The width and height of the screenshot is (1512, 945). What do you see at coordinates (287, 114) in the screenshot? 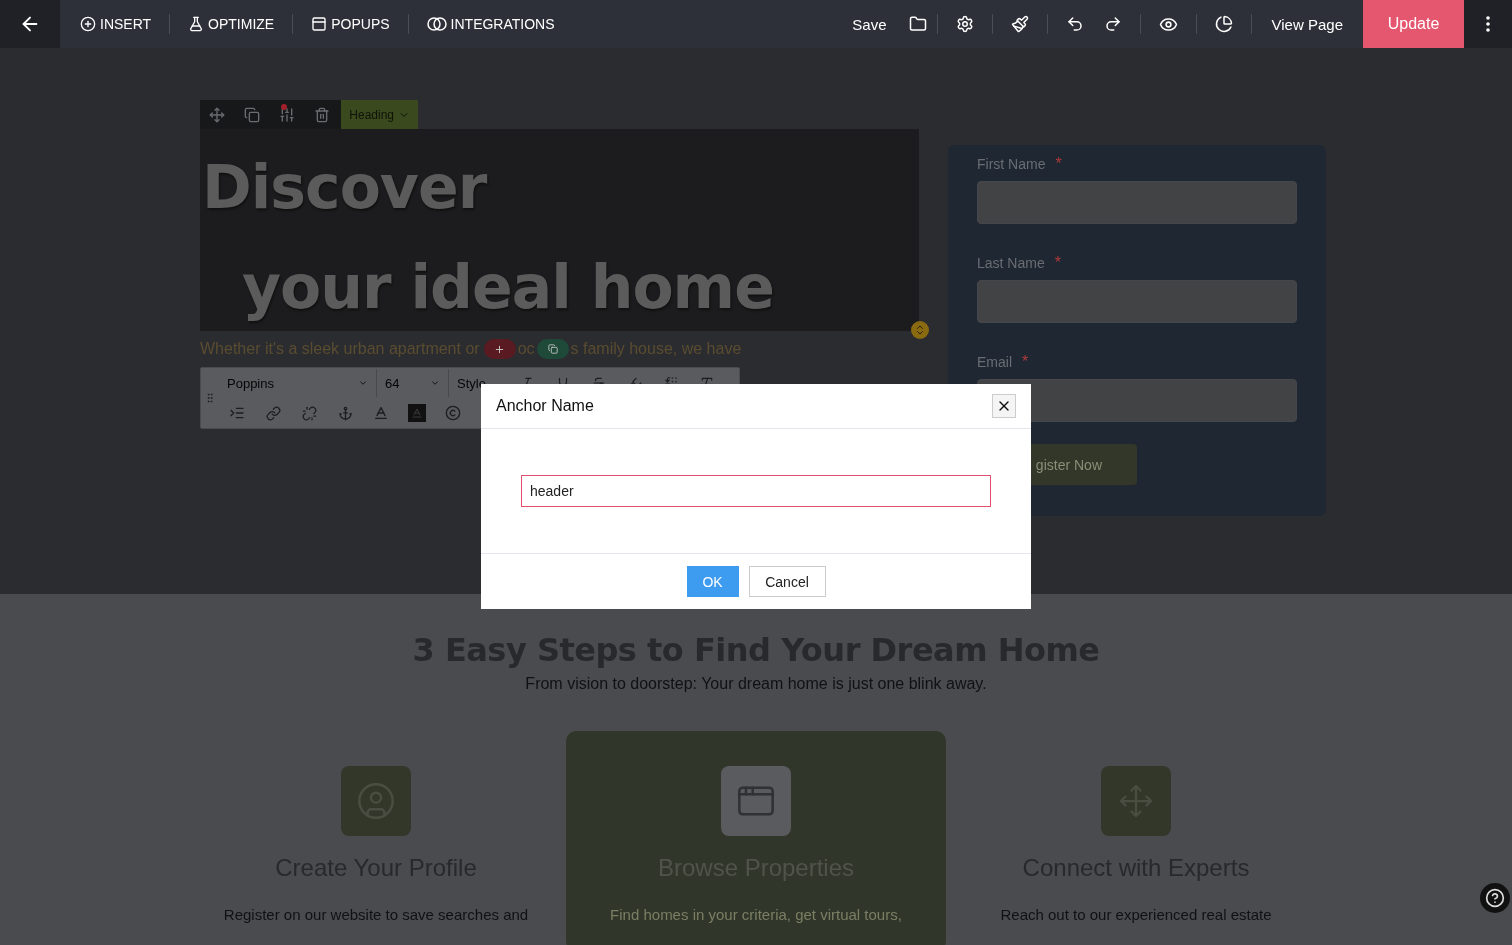
I see `sliders-icon` at bounding box center [287, 114].